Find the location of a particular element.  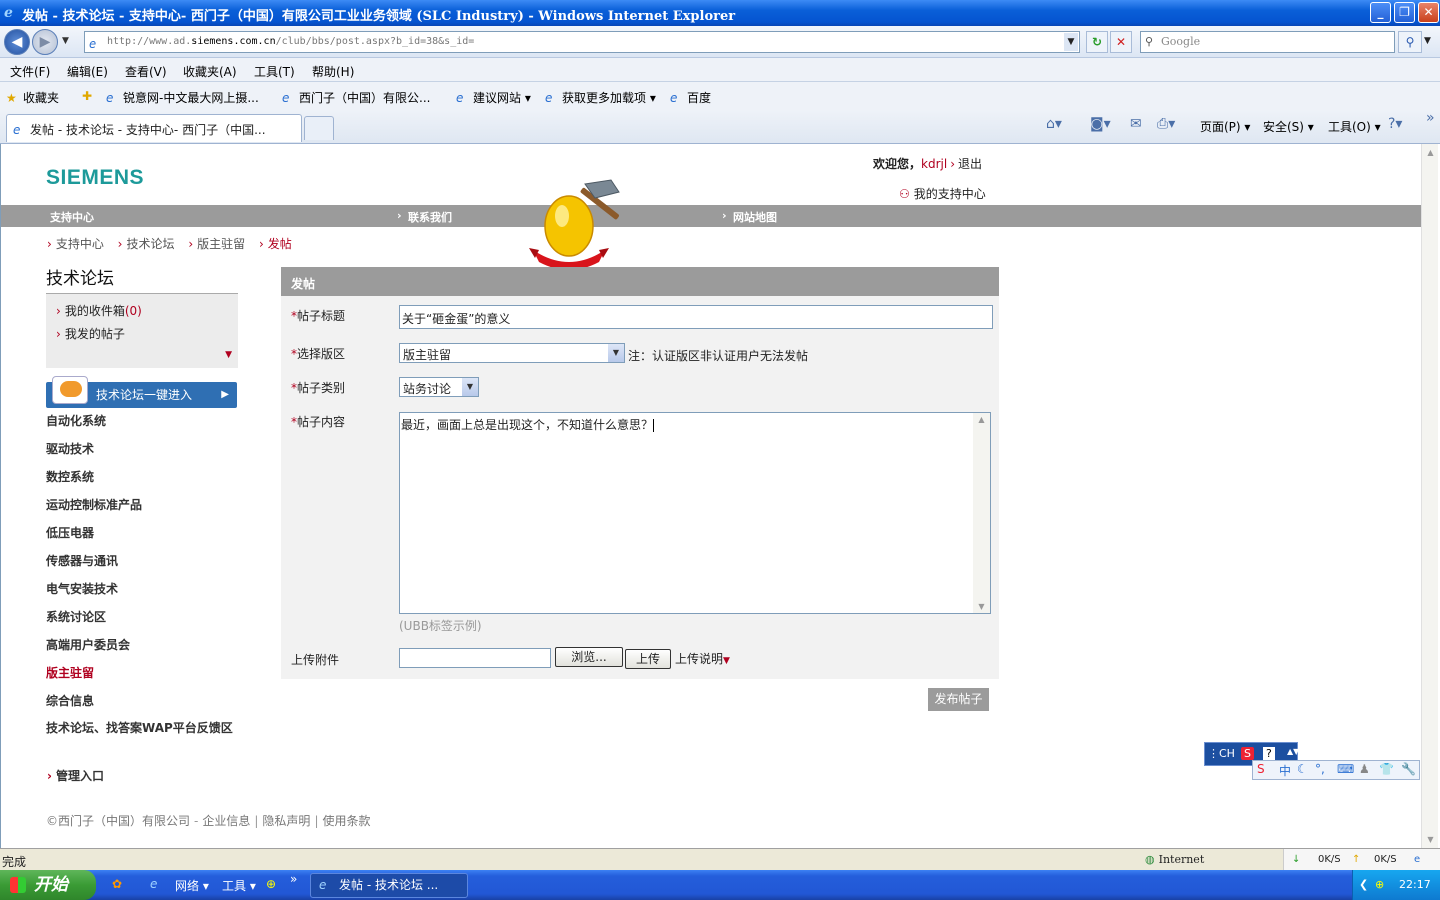

moon-icon: ☾ is located at coordinates (1302, 769).